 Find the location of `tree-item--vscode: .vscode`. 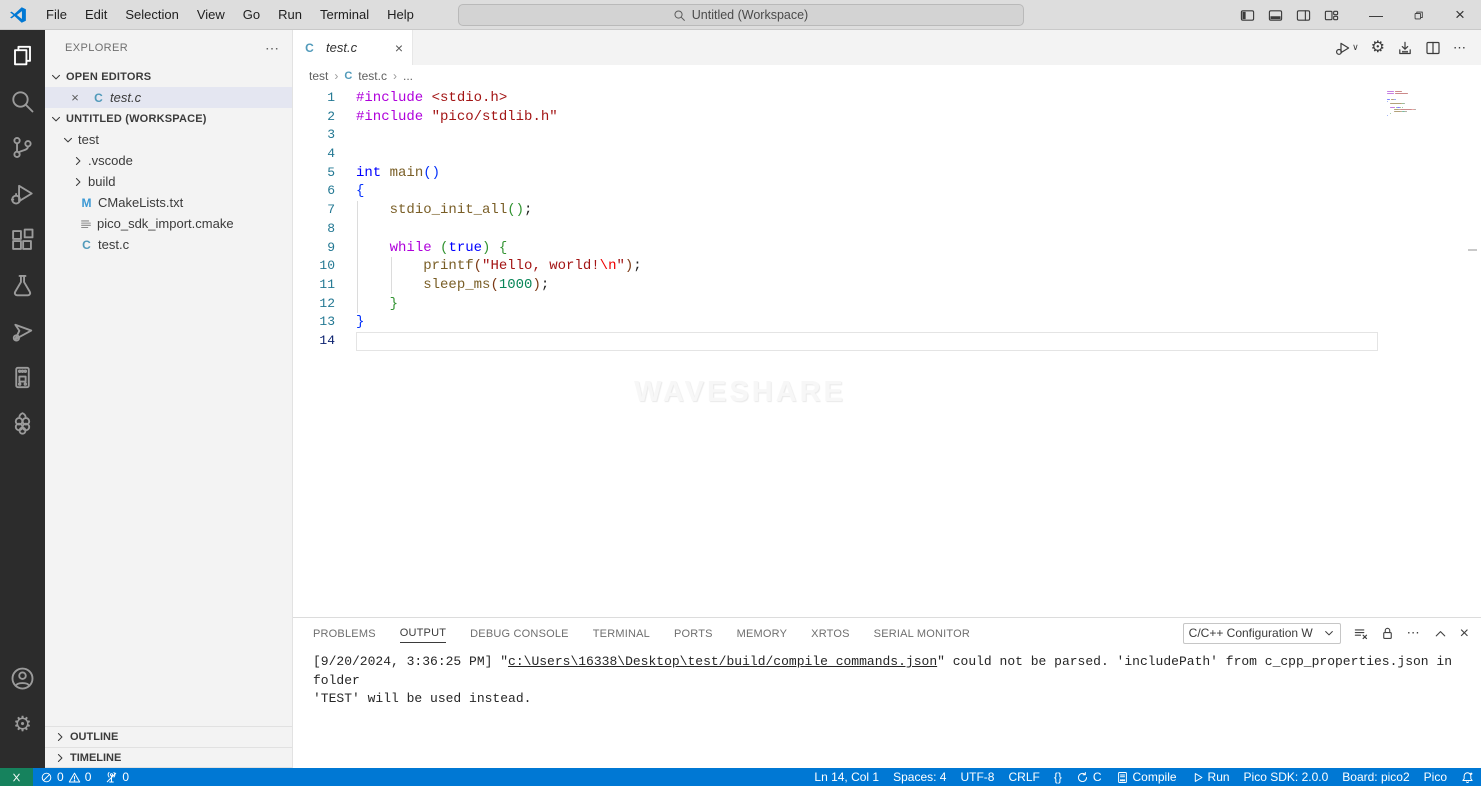

tree-item--vscode: .vscode is located at coordinates (168, 160).